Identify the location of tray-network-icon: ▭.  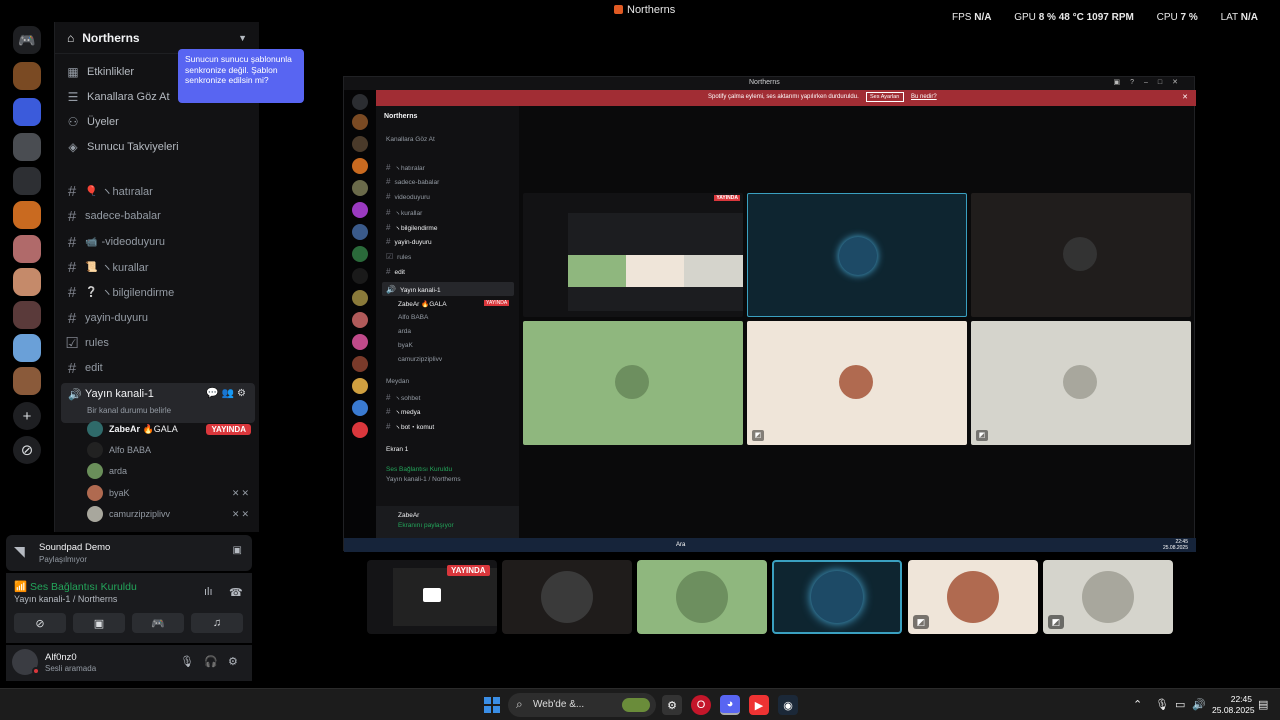
(1180, 704).